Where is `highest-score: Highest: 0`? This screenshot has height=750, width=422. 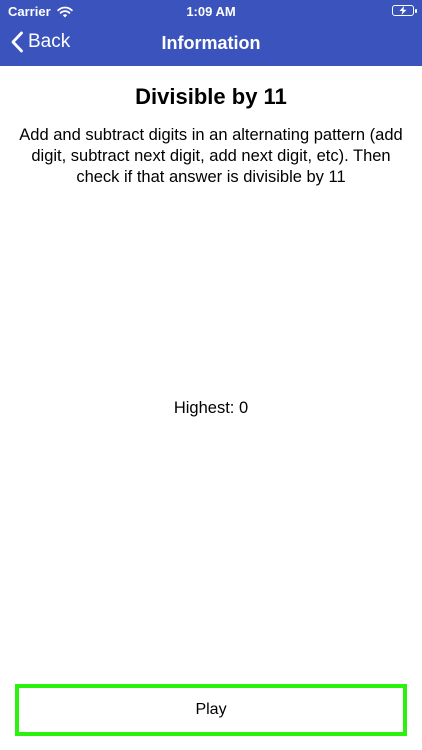 highest-score: Highest: 0 is located at coordinates (211, 408).